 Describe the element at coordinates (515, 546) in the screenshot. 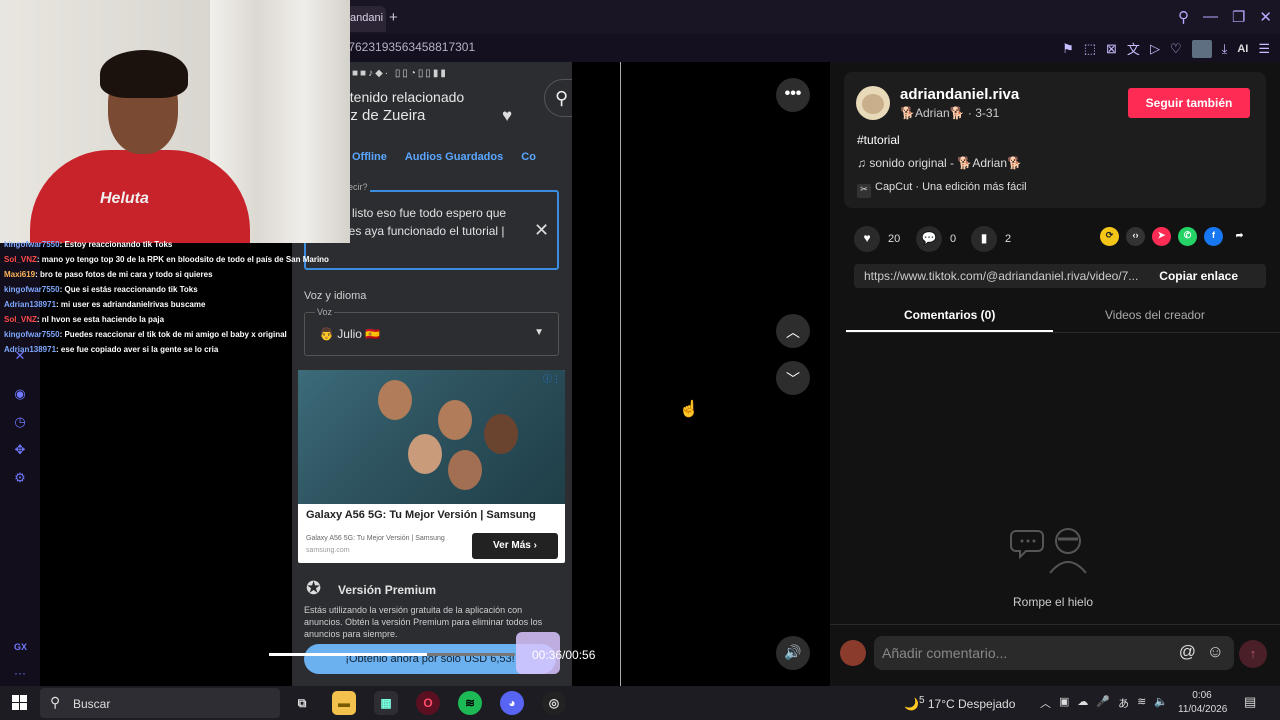

I see `ad-button: Ver Más ›` at that location.